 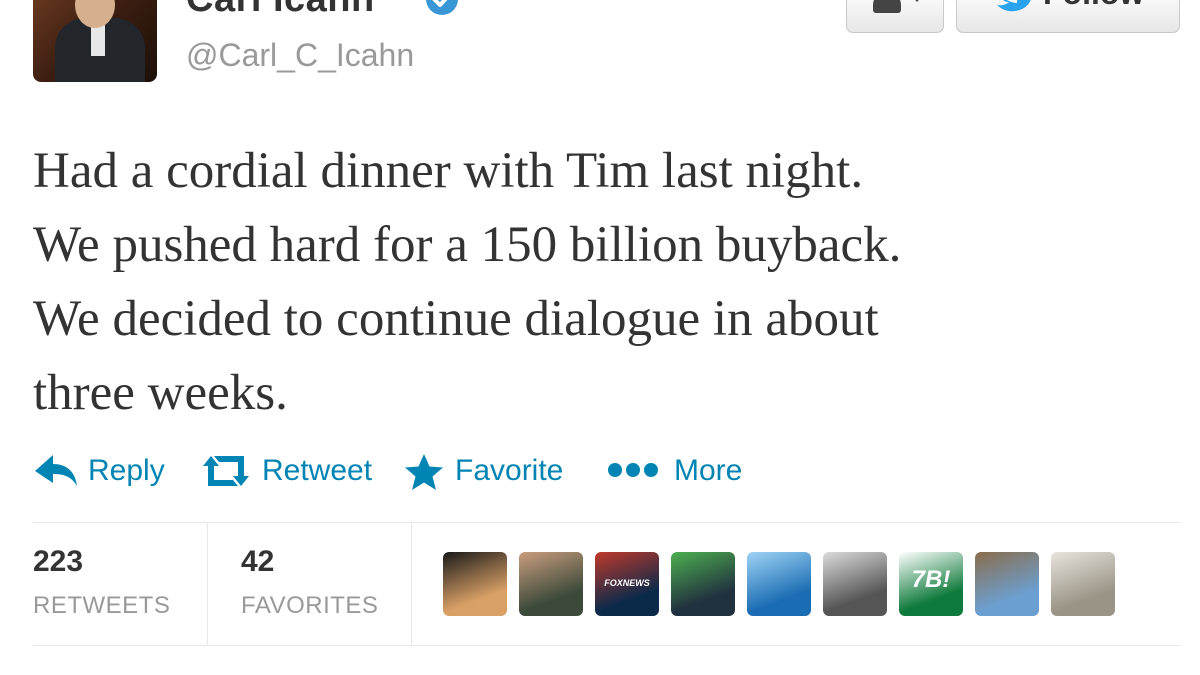 I want to click on tweet-line: three weeks., so click(x=160, y=393).